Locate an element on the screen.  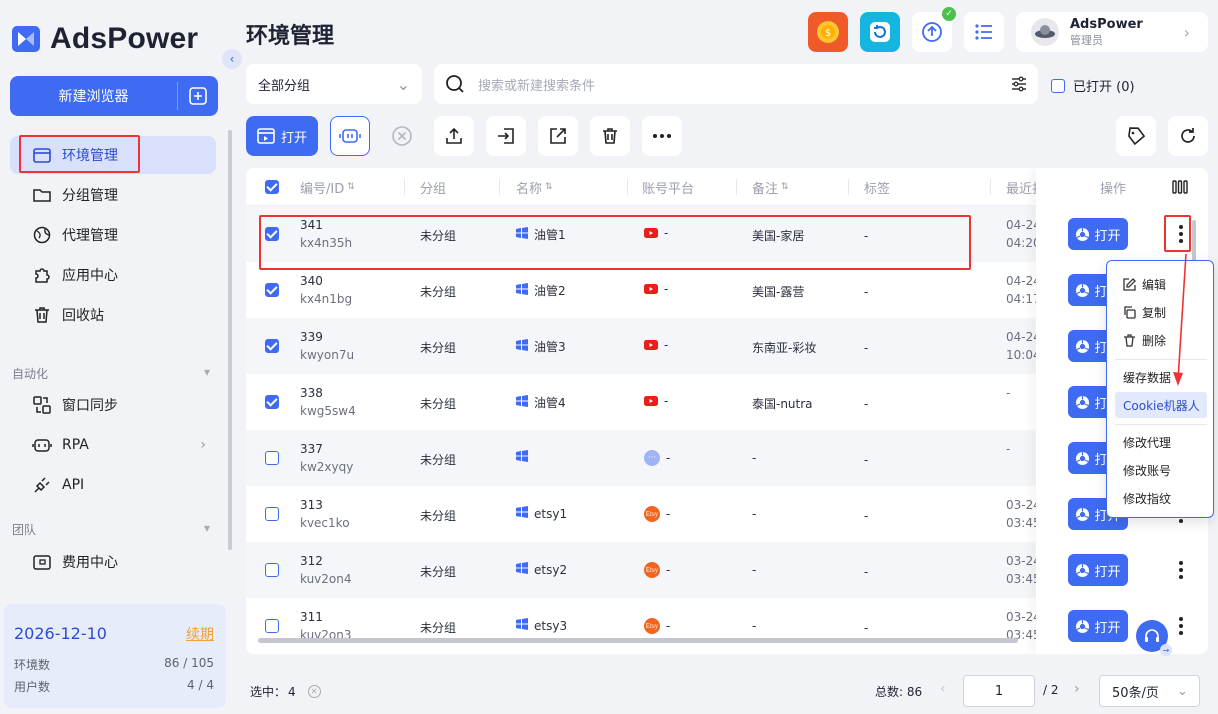
sidebar-item-proxy-manage: 代理管理 is located at coordinates (113, 235).